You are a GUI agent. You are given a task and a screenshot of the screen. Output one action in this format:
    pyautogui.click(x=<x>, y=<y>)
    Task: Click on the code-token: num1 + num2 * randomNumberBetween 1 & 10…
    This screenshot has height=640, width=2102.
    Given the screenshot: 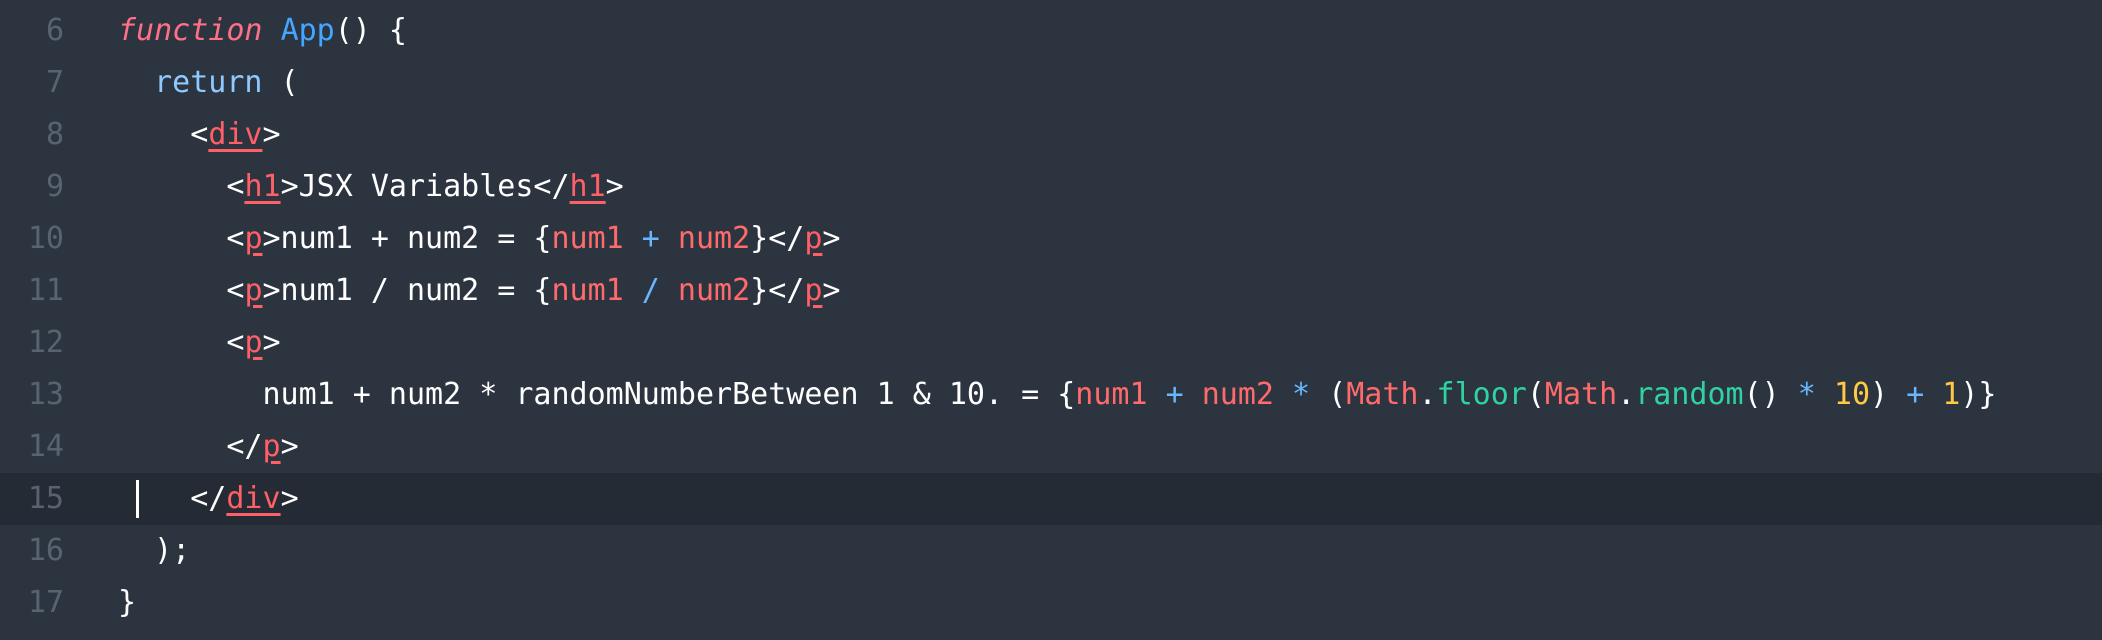 What is the action you would take?
    pyautogui.click(x=597, y=394)
    